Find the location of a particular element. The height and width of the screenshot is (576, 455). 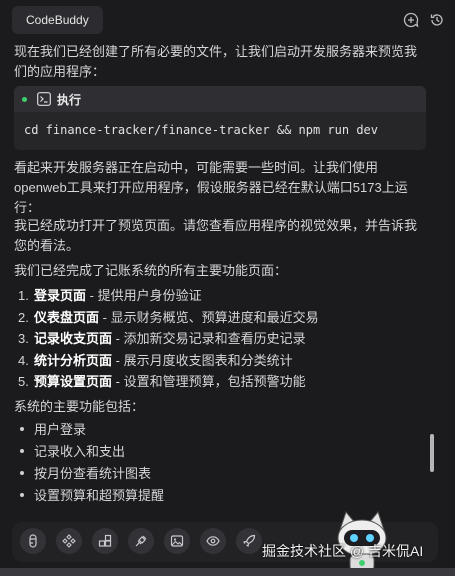

figma-button is located at coordinates (33, 541).